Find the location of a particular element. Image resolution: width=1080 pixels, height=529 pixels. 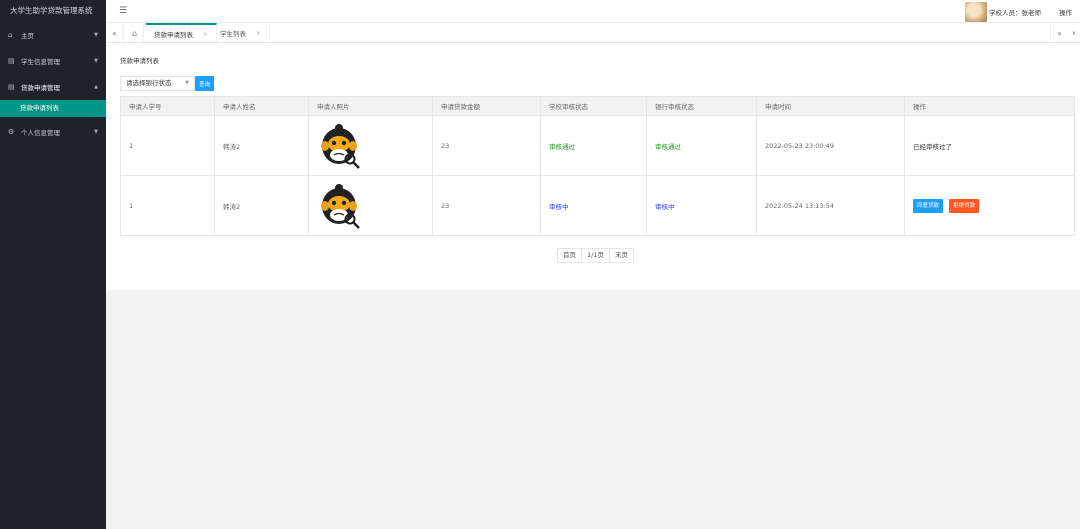

cell-time: 2022-05-23 23:00:49 is located at coordinates (830, 145).